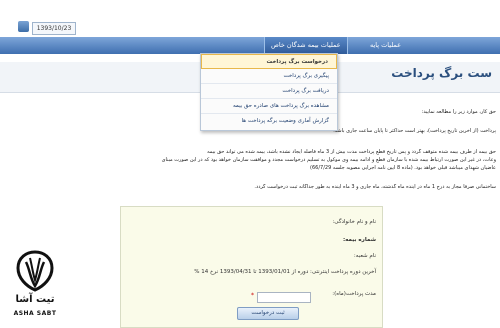 This screenshot has height=328, width=500. What do you see at coordinates (250, 45) in the screenshot?
I see `main-nav: عملیات پایه عملیات بیمه شدگان خاص` at bounding box center [250, 45].